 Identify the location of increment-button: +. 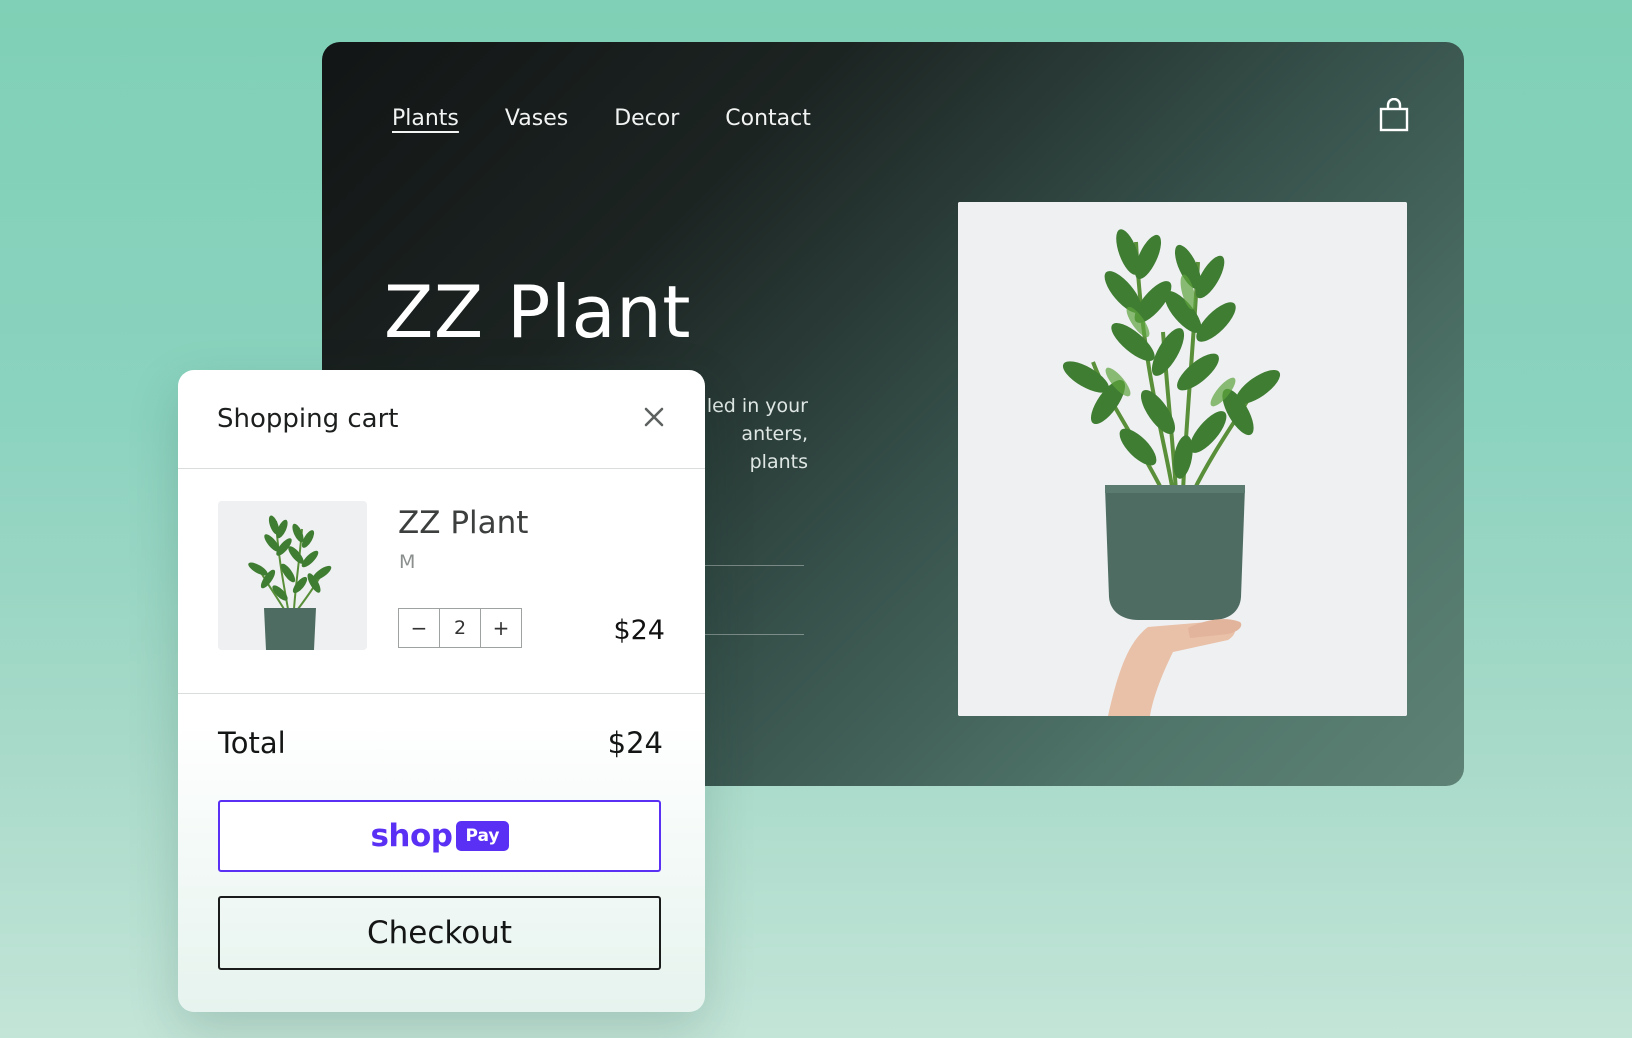
(501, 628).